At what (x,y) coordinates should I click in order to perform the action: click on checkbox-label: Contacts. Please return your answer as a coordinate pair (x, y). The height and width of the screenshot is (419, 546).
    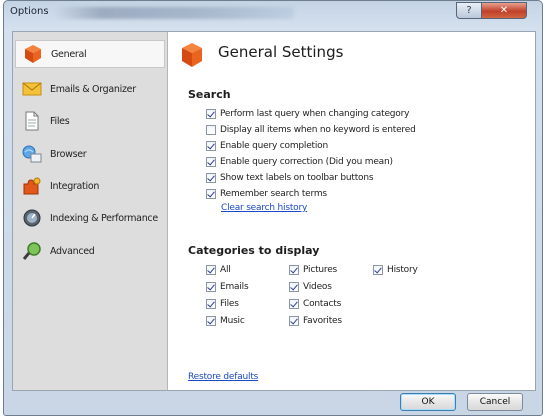
    Looking at the image, I should click on (322, 304).